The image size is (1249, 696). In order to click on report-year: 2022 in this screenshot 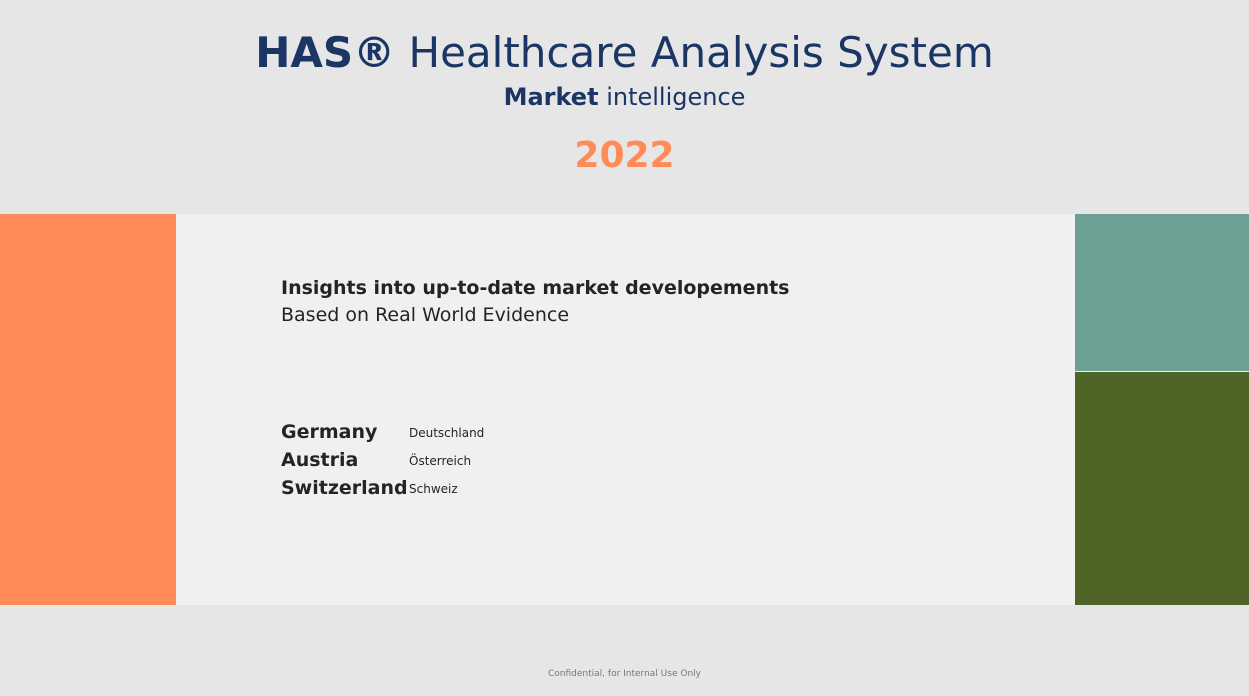, I will do `click(624, 155)`.